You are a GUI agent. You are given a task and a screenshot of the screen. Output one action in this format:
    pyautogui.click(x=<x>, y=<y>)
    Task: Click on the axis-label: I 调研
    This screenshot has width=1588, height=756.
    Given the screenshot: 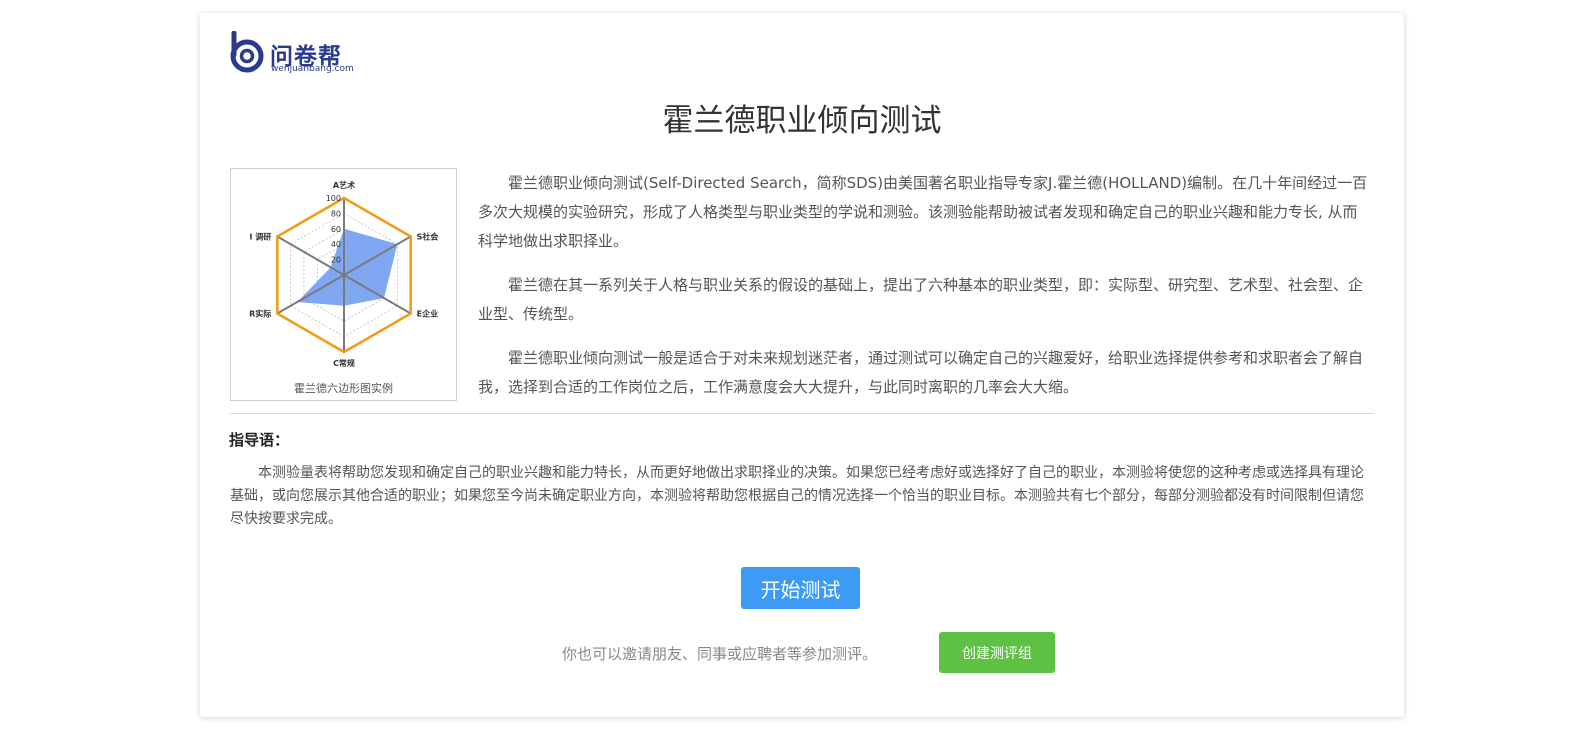 What is the action you would take?
    pyautogui.click(x=261, y=237)
    